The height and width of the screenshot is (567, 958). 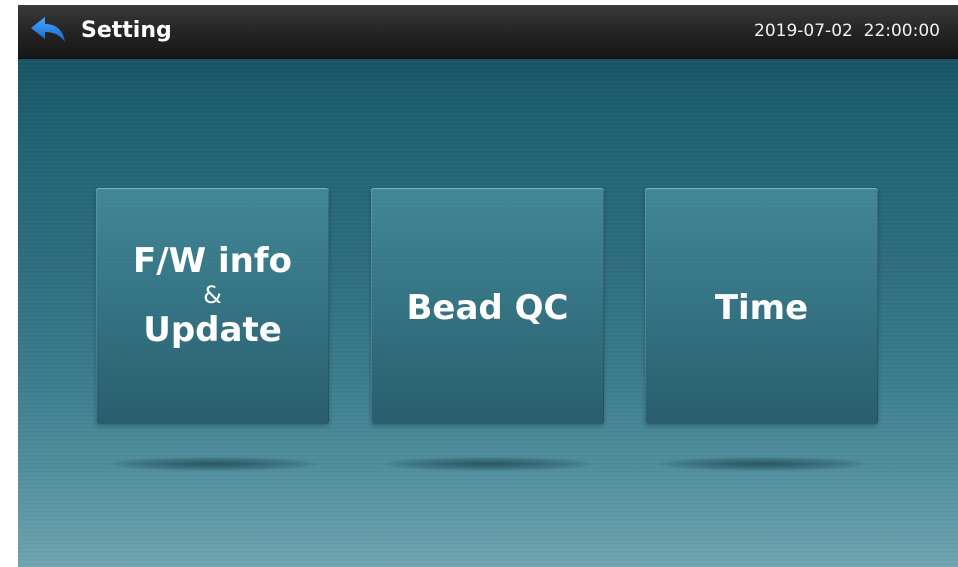 I want to click on time-label: Time, so click(x=761, y=308).